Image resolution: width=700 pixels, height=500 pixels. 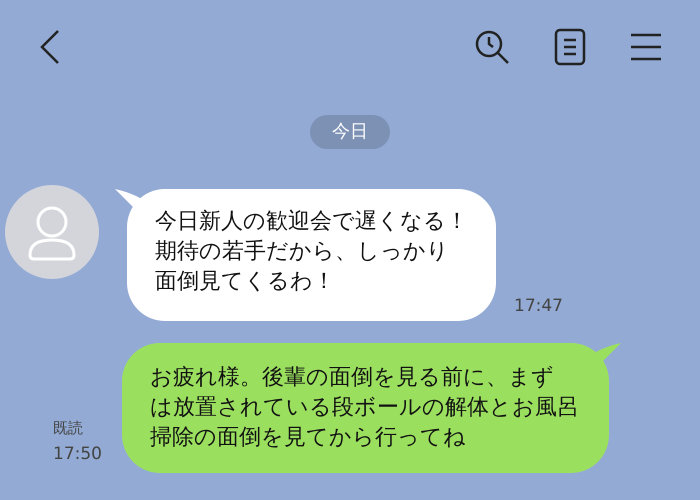 What do you see at coordinates (308, 438) in the screenshot?
I see `message-line: 掃除の面倒を見てから行ってね` at bounding box center [308, 438].